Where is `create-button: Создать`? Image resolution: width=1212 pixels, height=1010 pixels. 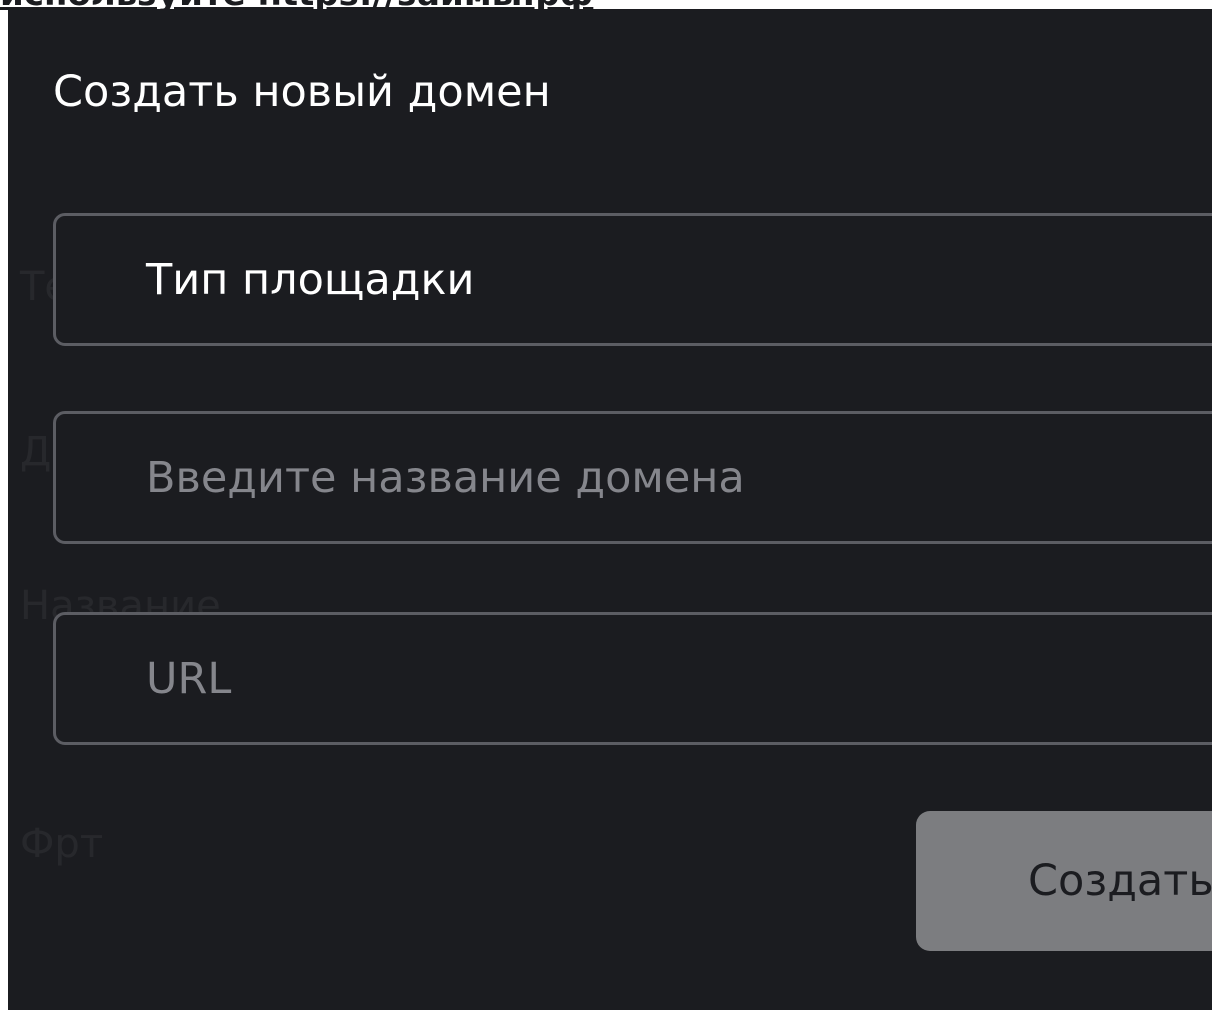
create-button: Создать is located at coordinates (1064, 881).